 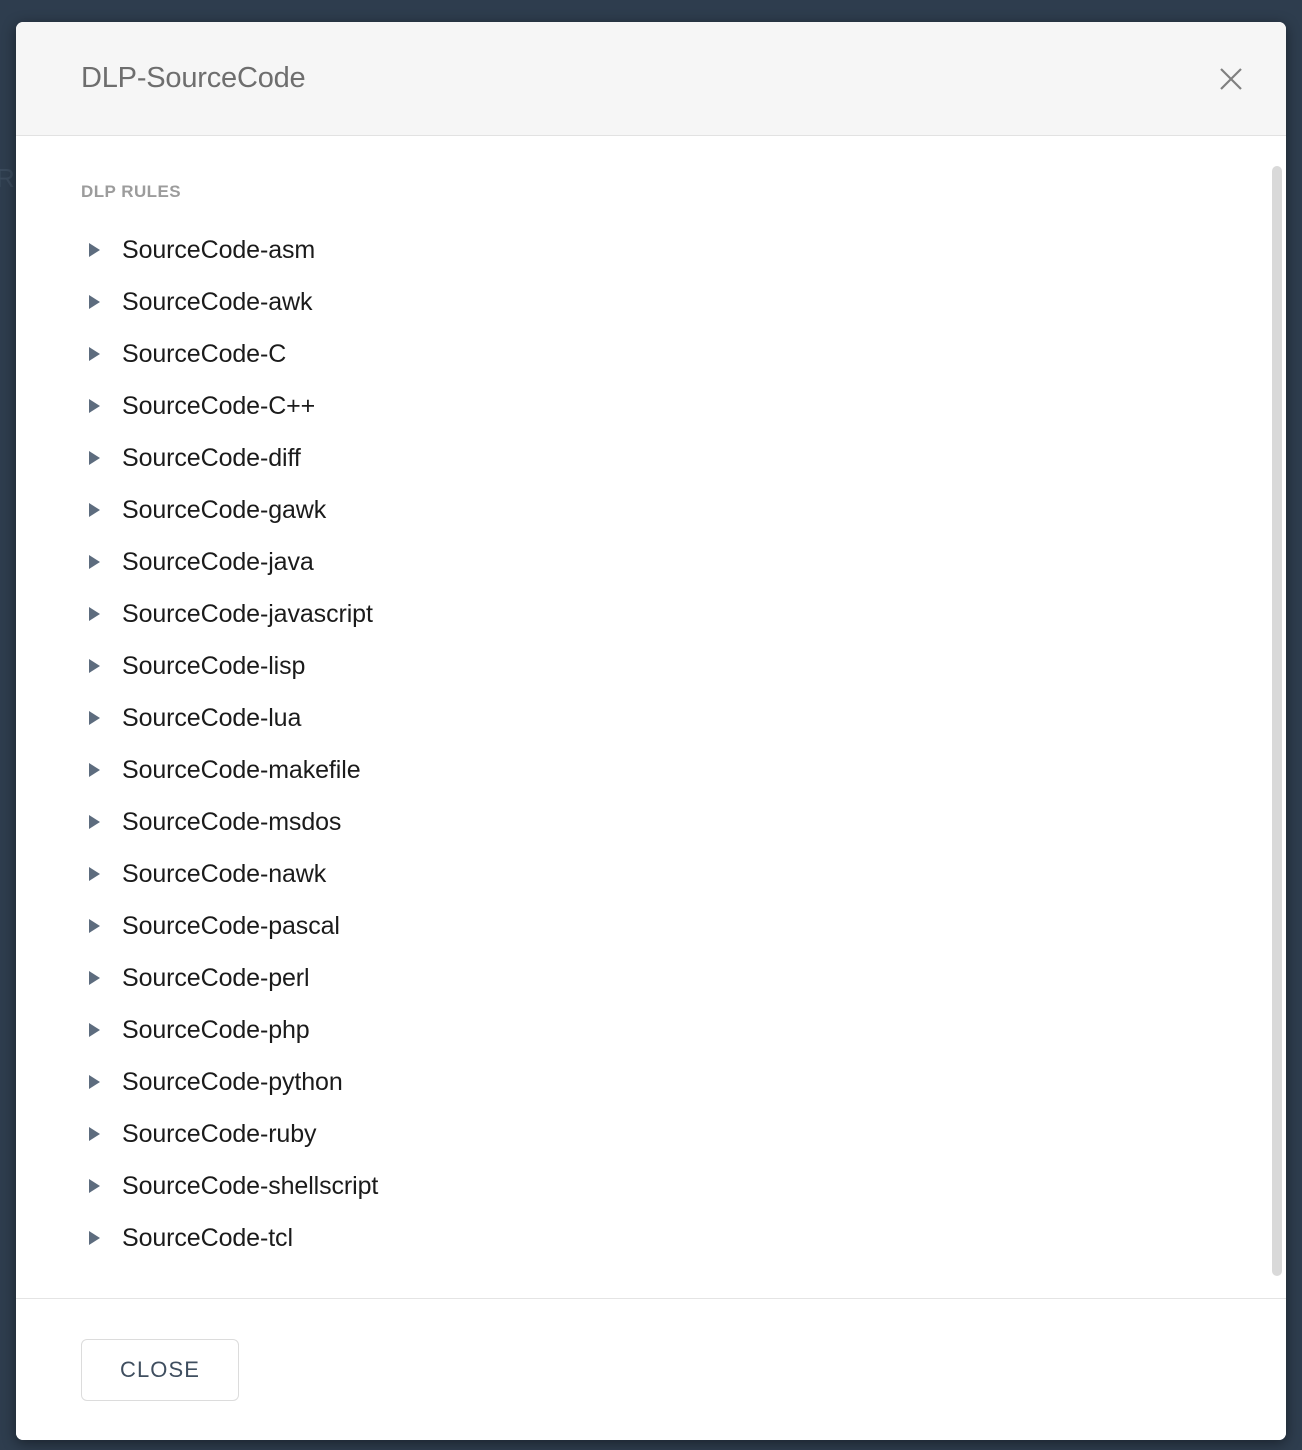 What do you see at coordinates (204, 353) in the screenshot?
I see `list-item-label: SourceCode-C` at bounding box center [204, 353].